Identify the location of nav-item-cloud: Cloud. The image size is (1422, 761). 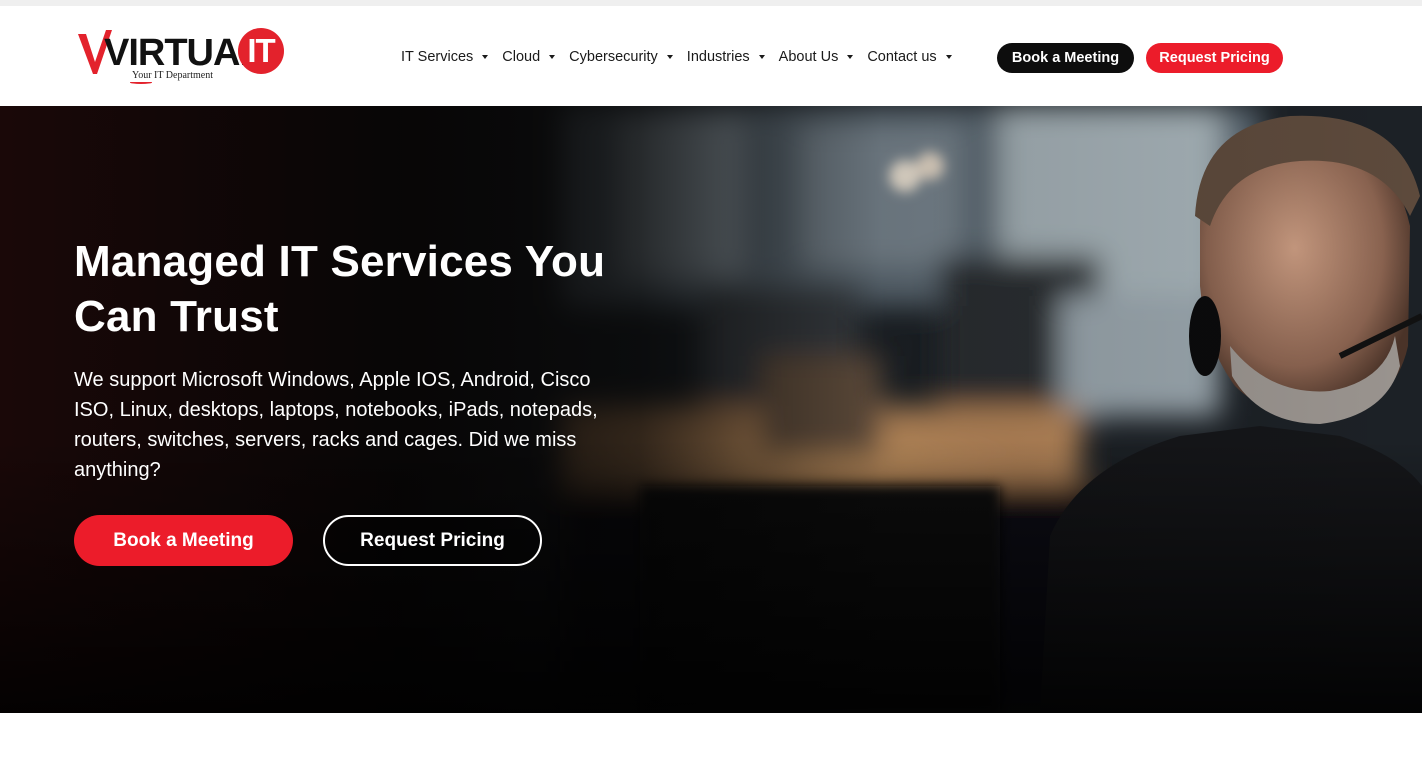
(529, 57).